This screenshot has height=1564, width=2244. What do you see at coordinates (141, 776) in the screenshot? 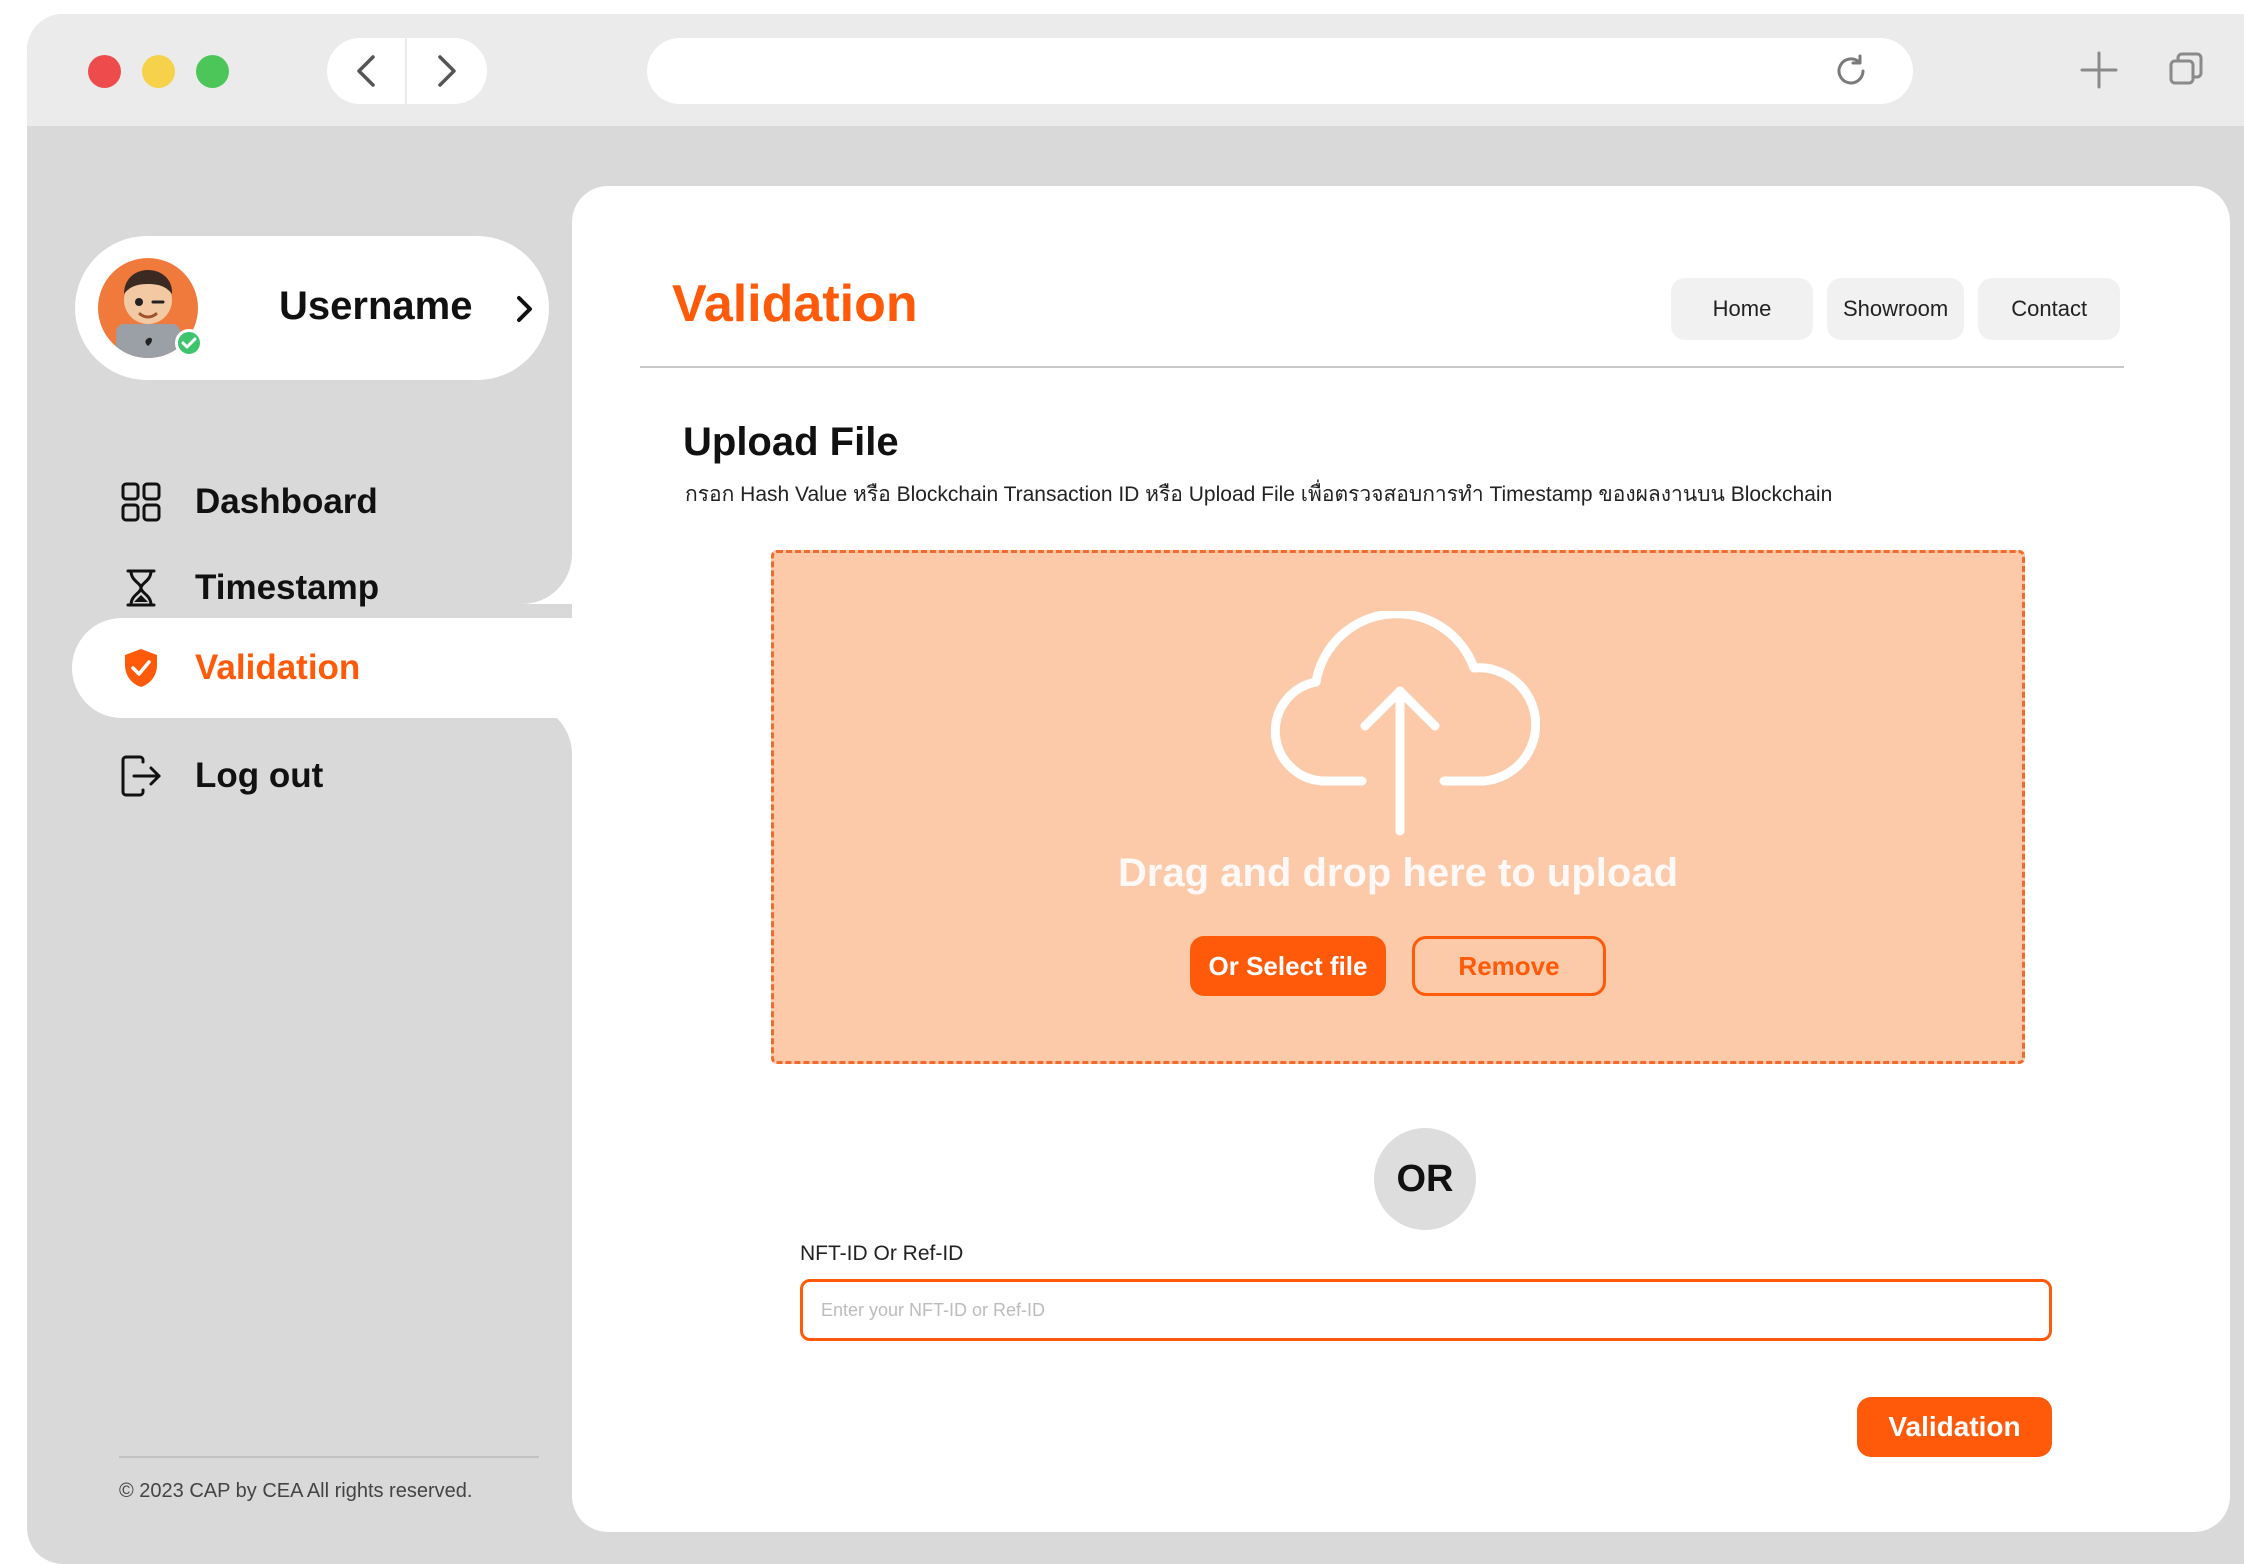
I see `logout-icon` at bounding box center [141, 776].